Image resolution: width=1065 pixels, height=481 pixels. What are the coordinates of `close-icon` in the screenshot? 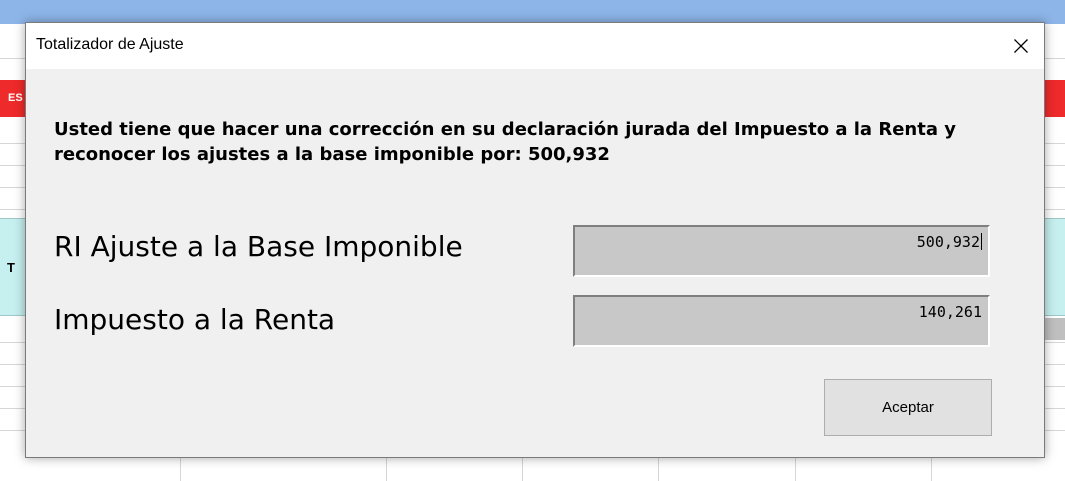 It's located at (1021, 46).